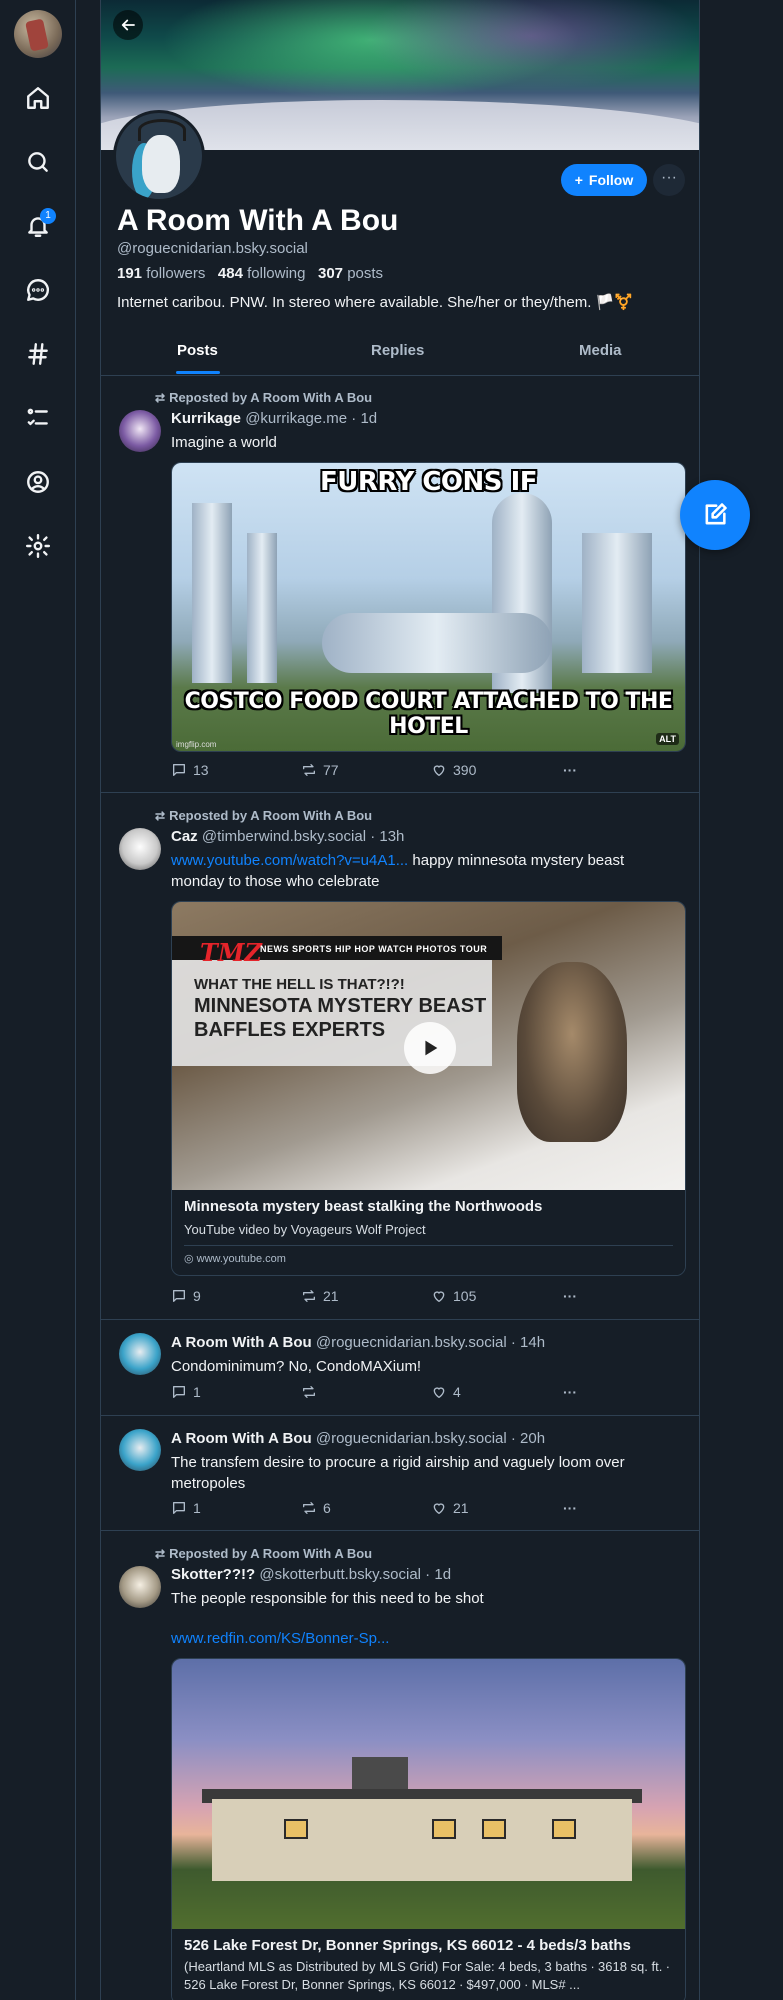 The width and height of the screenshot is (783, 2000). I want to click on back-button, so click(128, 25).